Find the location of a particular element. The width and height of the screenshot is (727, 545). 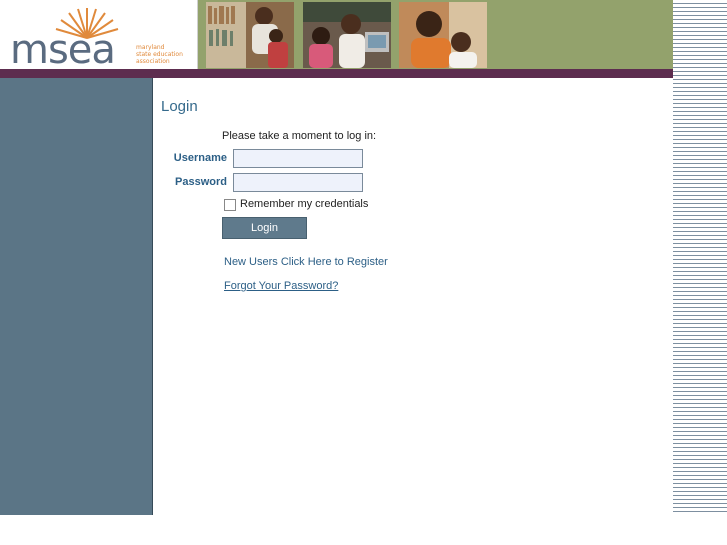

login-button: Login is located at coordinates (264, 228).